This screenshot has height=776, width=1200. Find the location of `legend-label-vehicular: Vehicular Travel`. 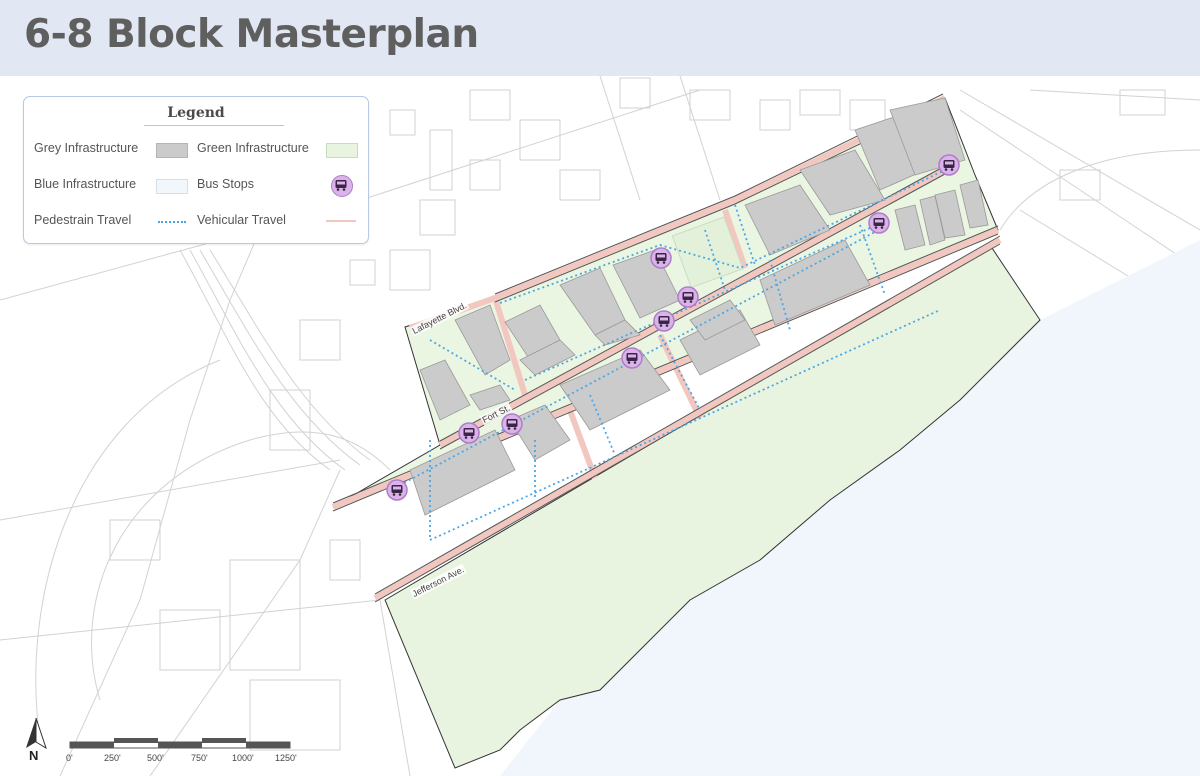

legend-label-vehicular: Vehicular Travel is located at coordinates (241, 220).